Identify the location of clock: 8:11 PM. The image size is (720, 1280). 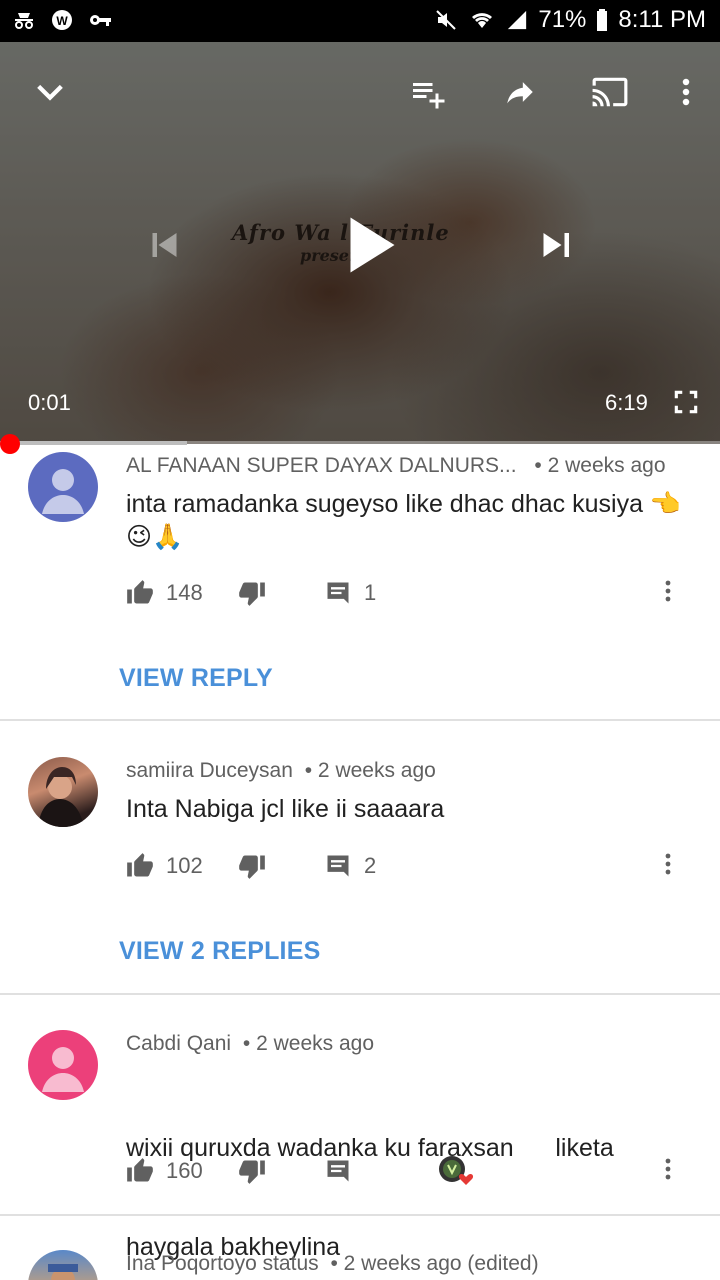
(662, 19).